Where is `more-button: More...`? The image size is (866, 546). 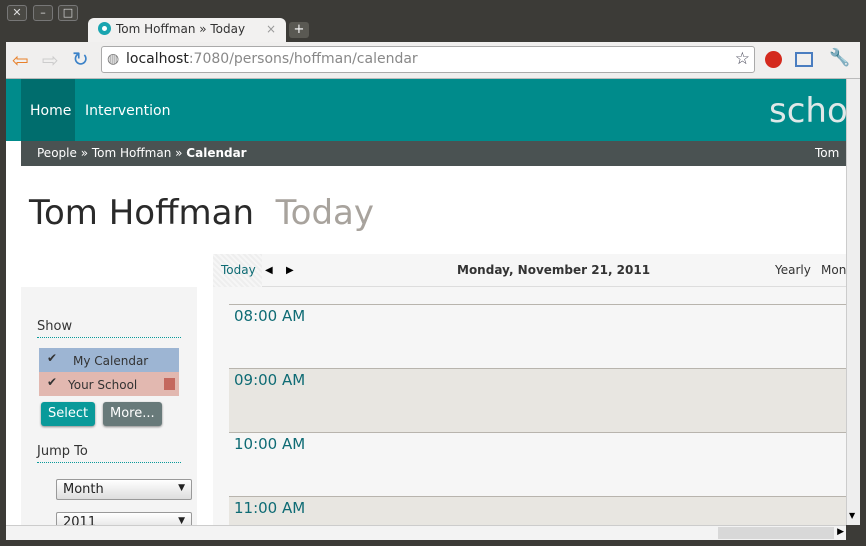
more-button: More... is located at coordinates (132, 414).